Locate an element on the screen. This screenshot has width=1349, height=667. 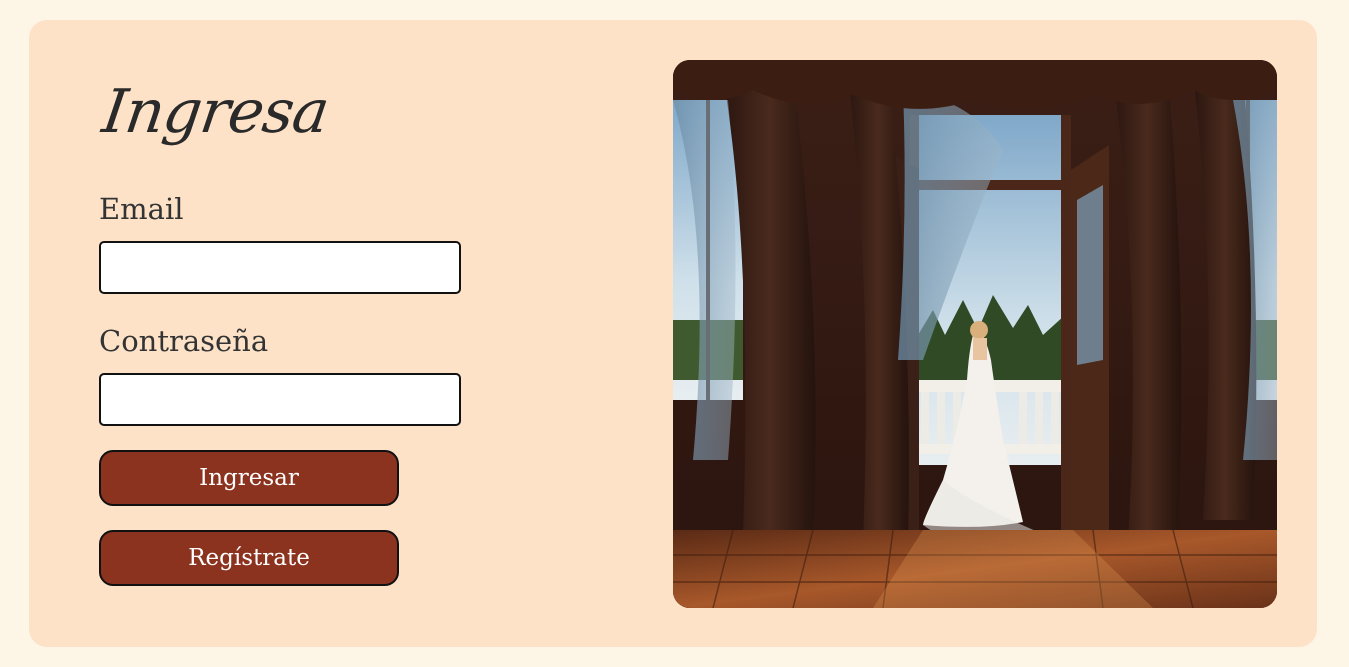
email-field is located at coordinates (280, 267).